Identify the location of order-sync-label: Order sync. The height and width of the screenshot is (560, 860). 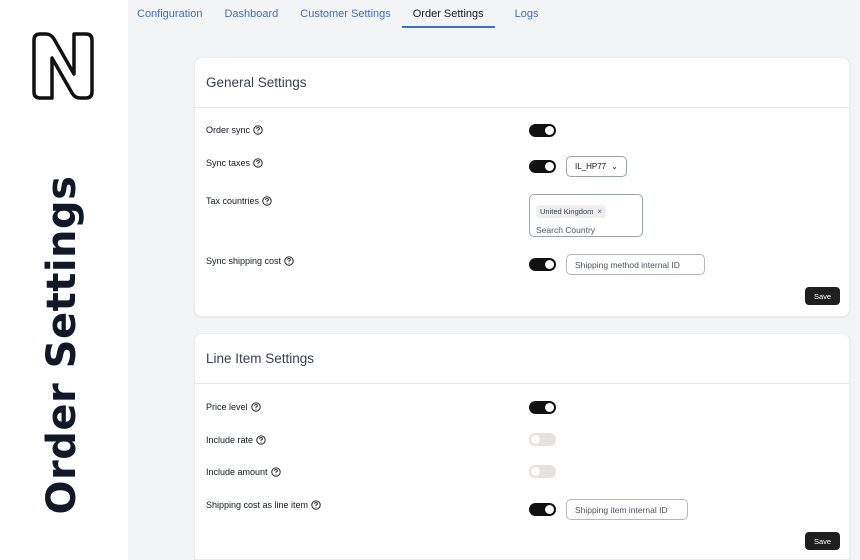
(228, 130).